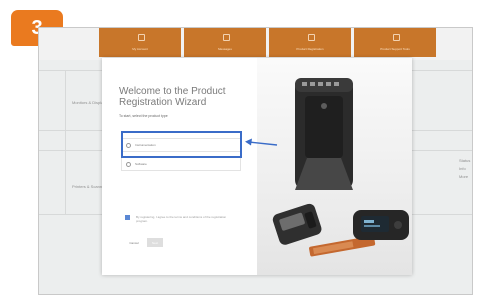 The height and width of the screenshot is (297, 481). What do you see at coordinates (140, 49) in the screenshot?
I see `toolbar-tile-label: My Account` at bounding box center [140, 49].